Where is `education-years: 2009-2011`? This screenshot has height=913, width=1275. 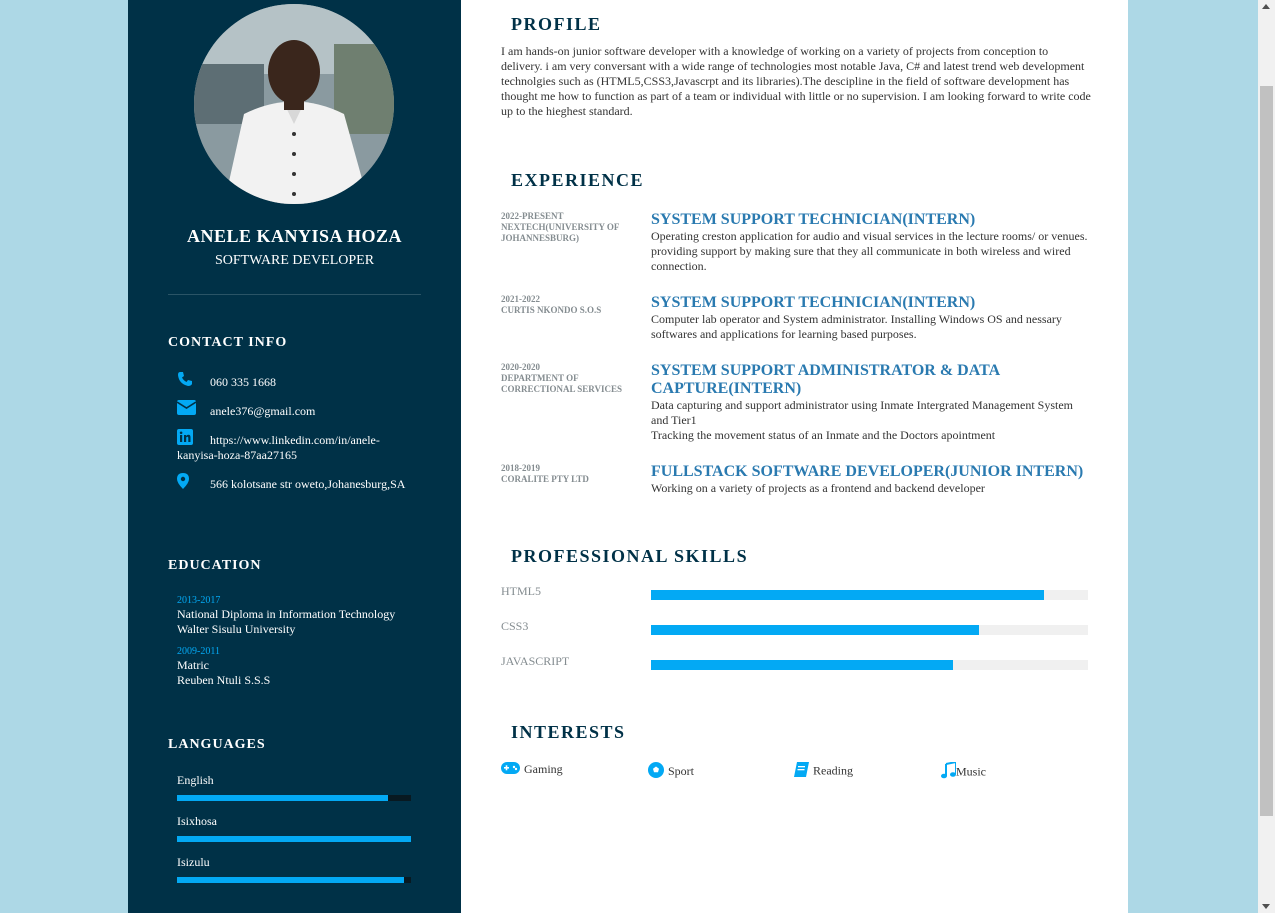 education-years: 2009-2011 is located at coordinates (198, 651).